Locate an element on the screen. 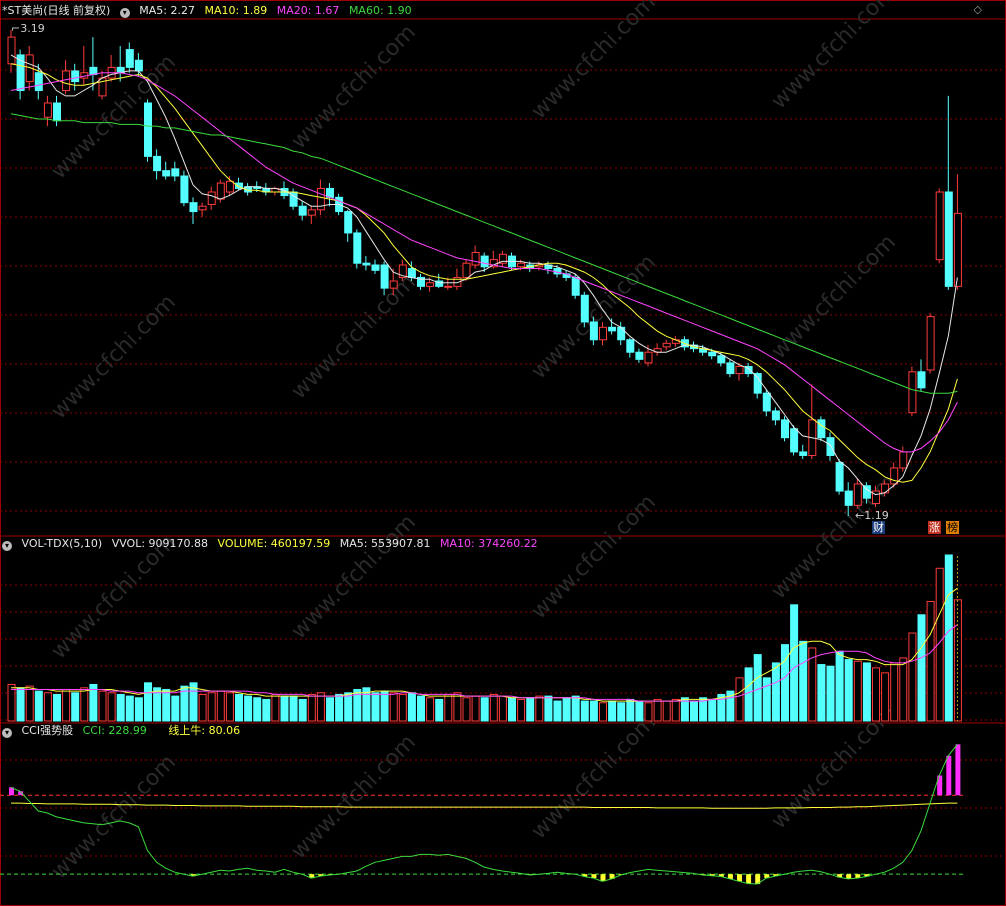  cci-indicator-name: CCI强势股 is located at coordinates (48, 730).